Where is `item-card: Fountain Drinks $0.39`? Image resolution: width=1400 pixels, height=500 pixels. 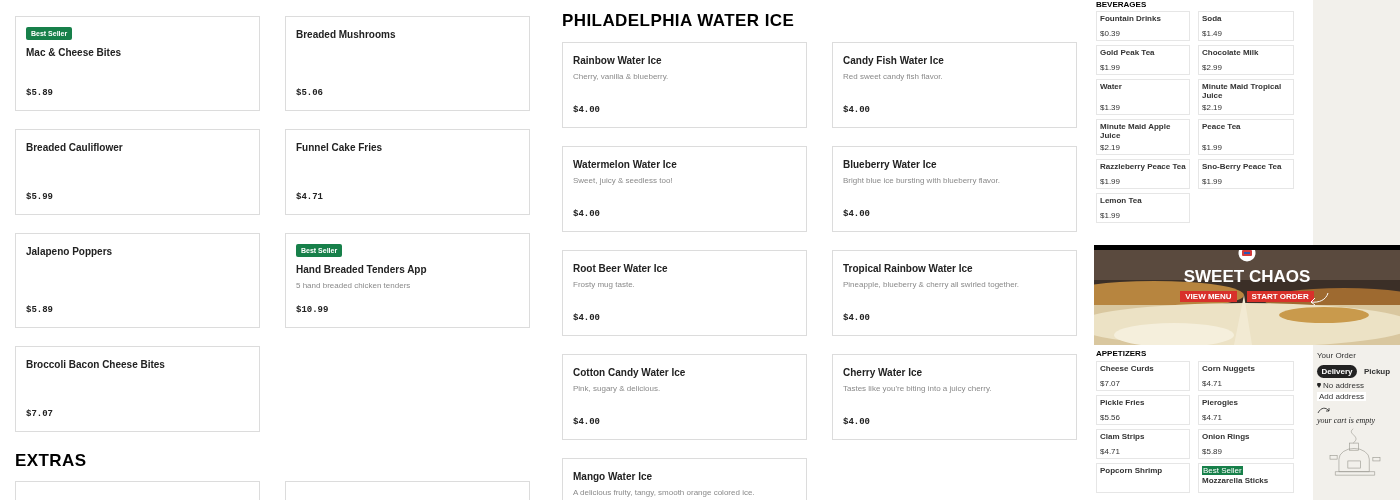
item-card: Fountain Drinks $0.39 is located at coordinates (1143, 26).